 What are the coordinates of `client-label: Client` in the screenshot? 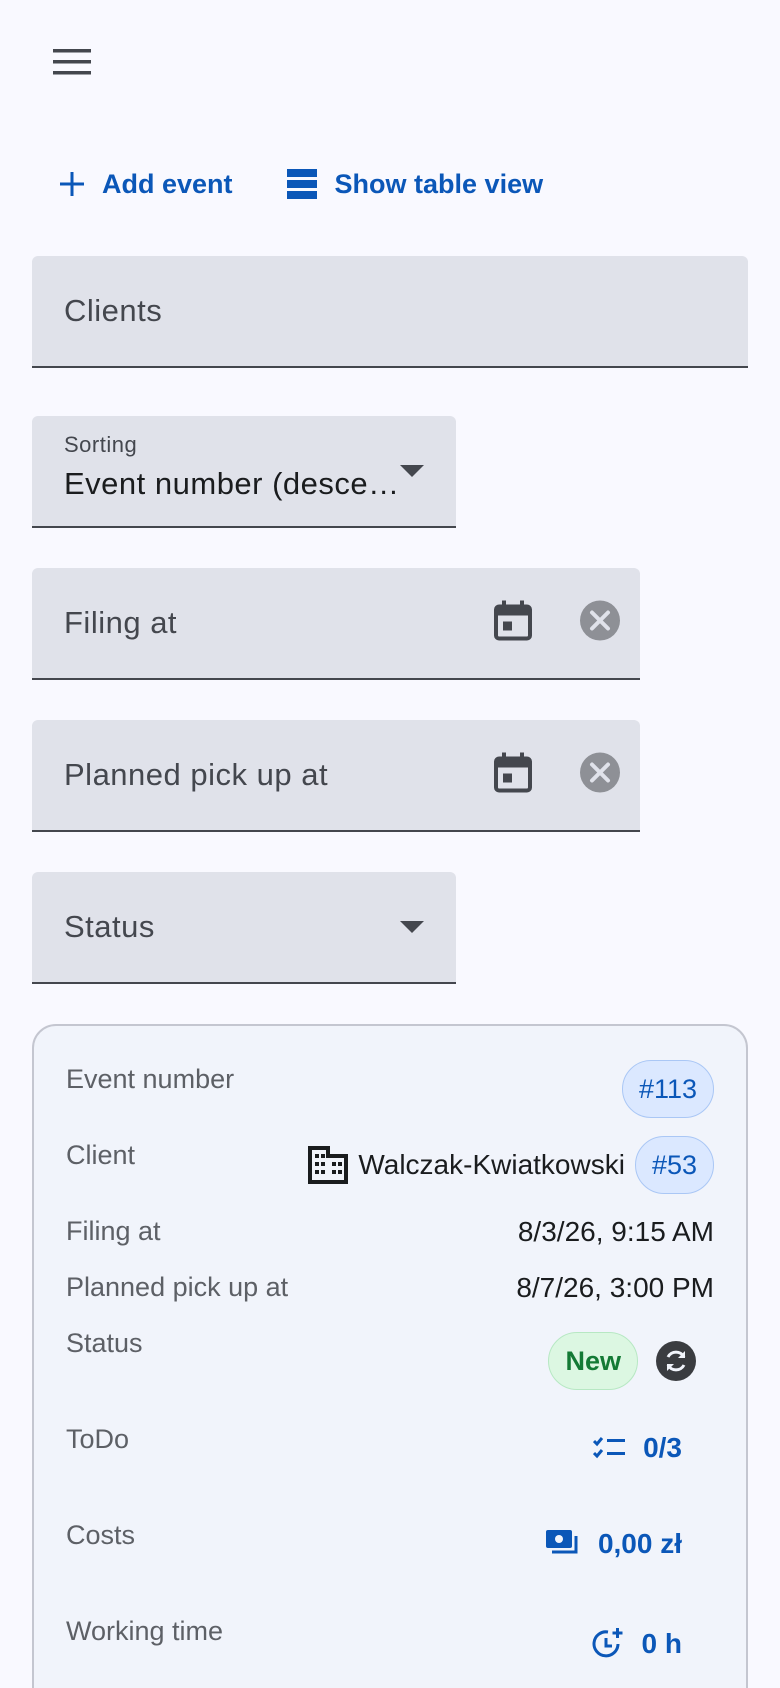 It's located at (101, 1155).